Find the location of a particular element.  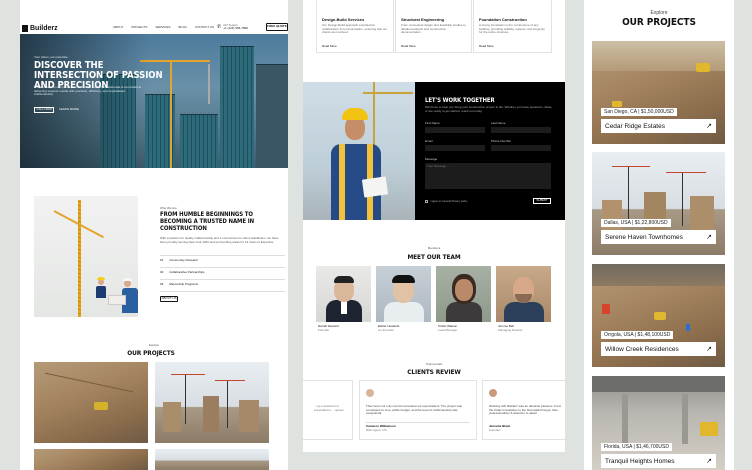

form-title: LET'S WORK TOGETHER is located at coordinates (460, 100).